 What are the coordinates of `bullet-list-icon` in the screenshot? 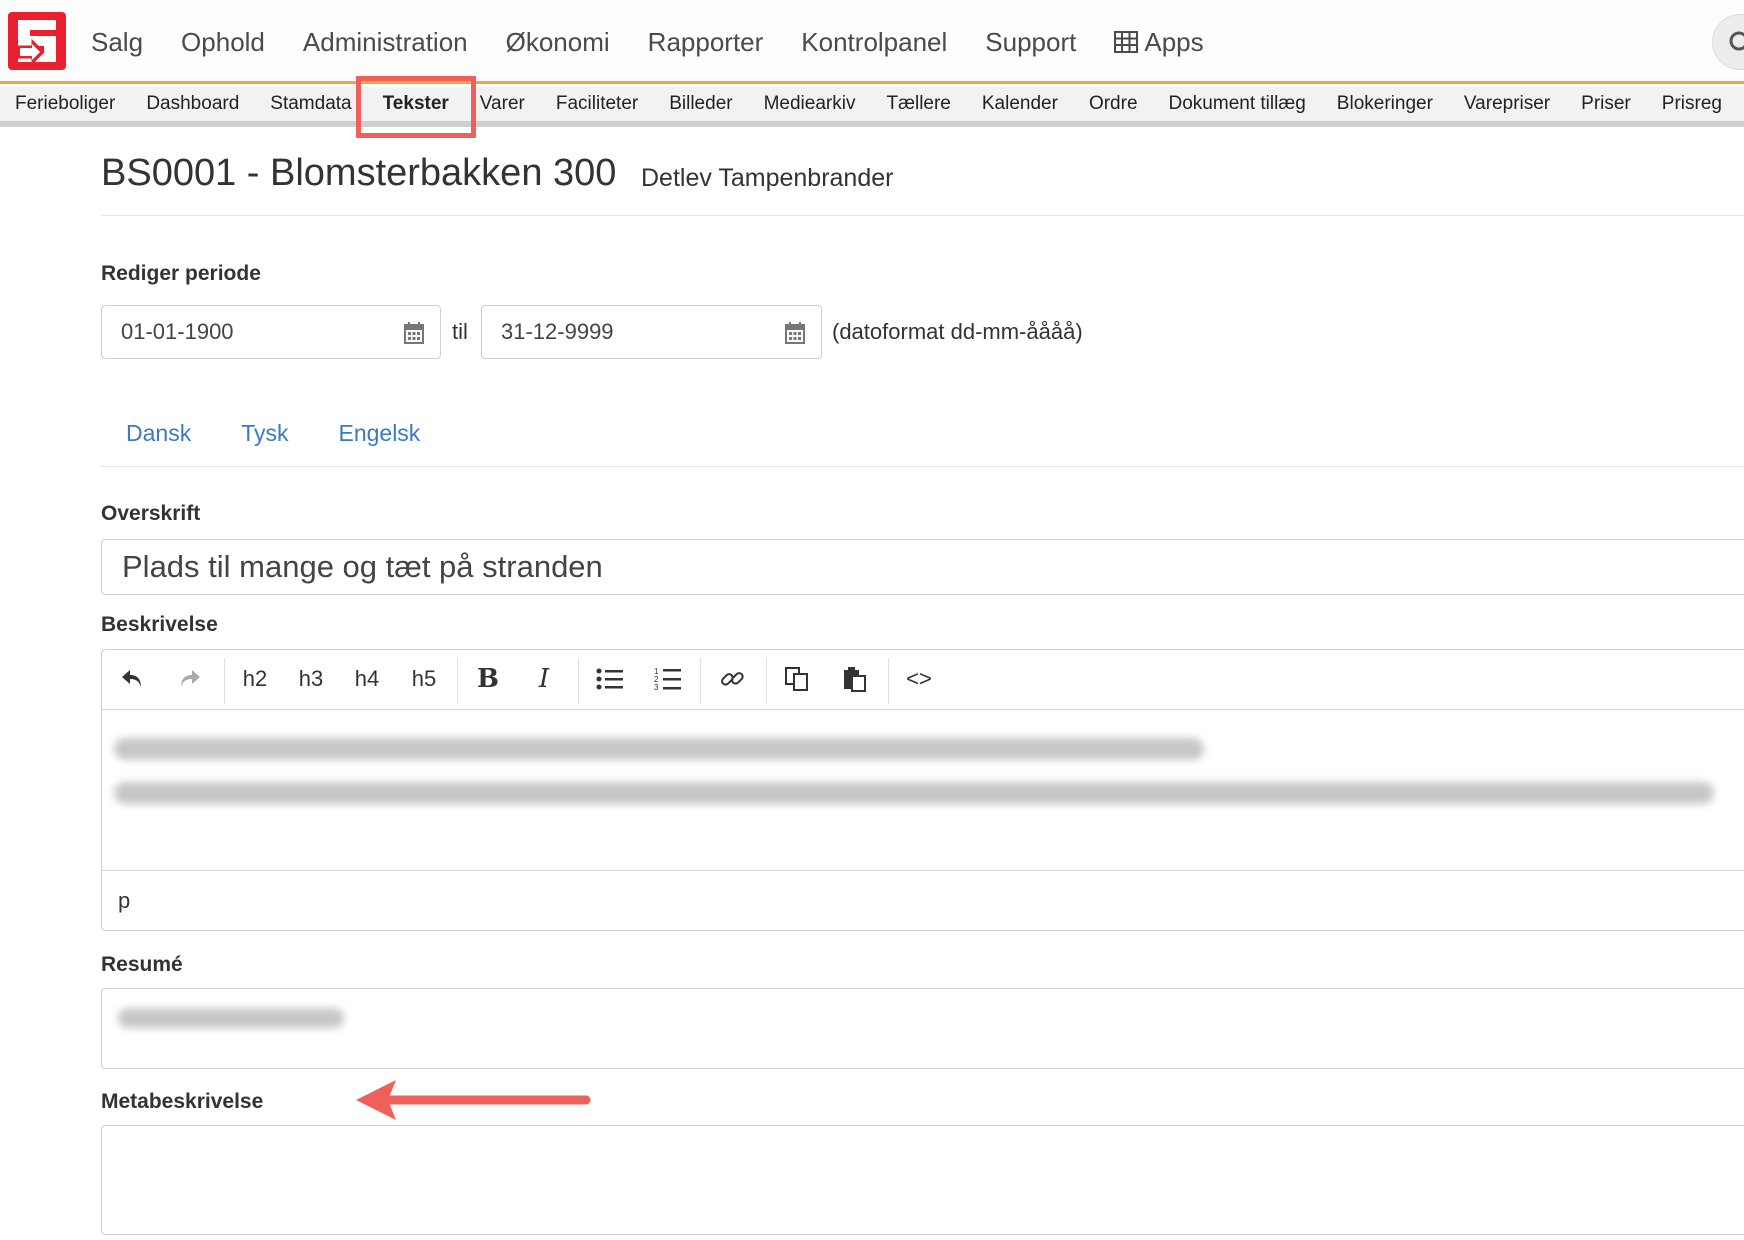 It's located at (609, 679).